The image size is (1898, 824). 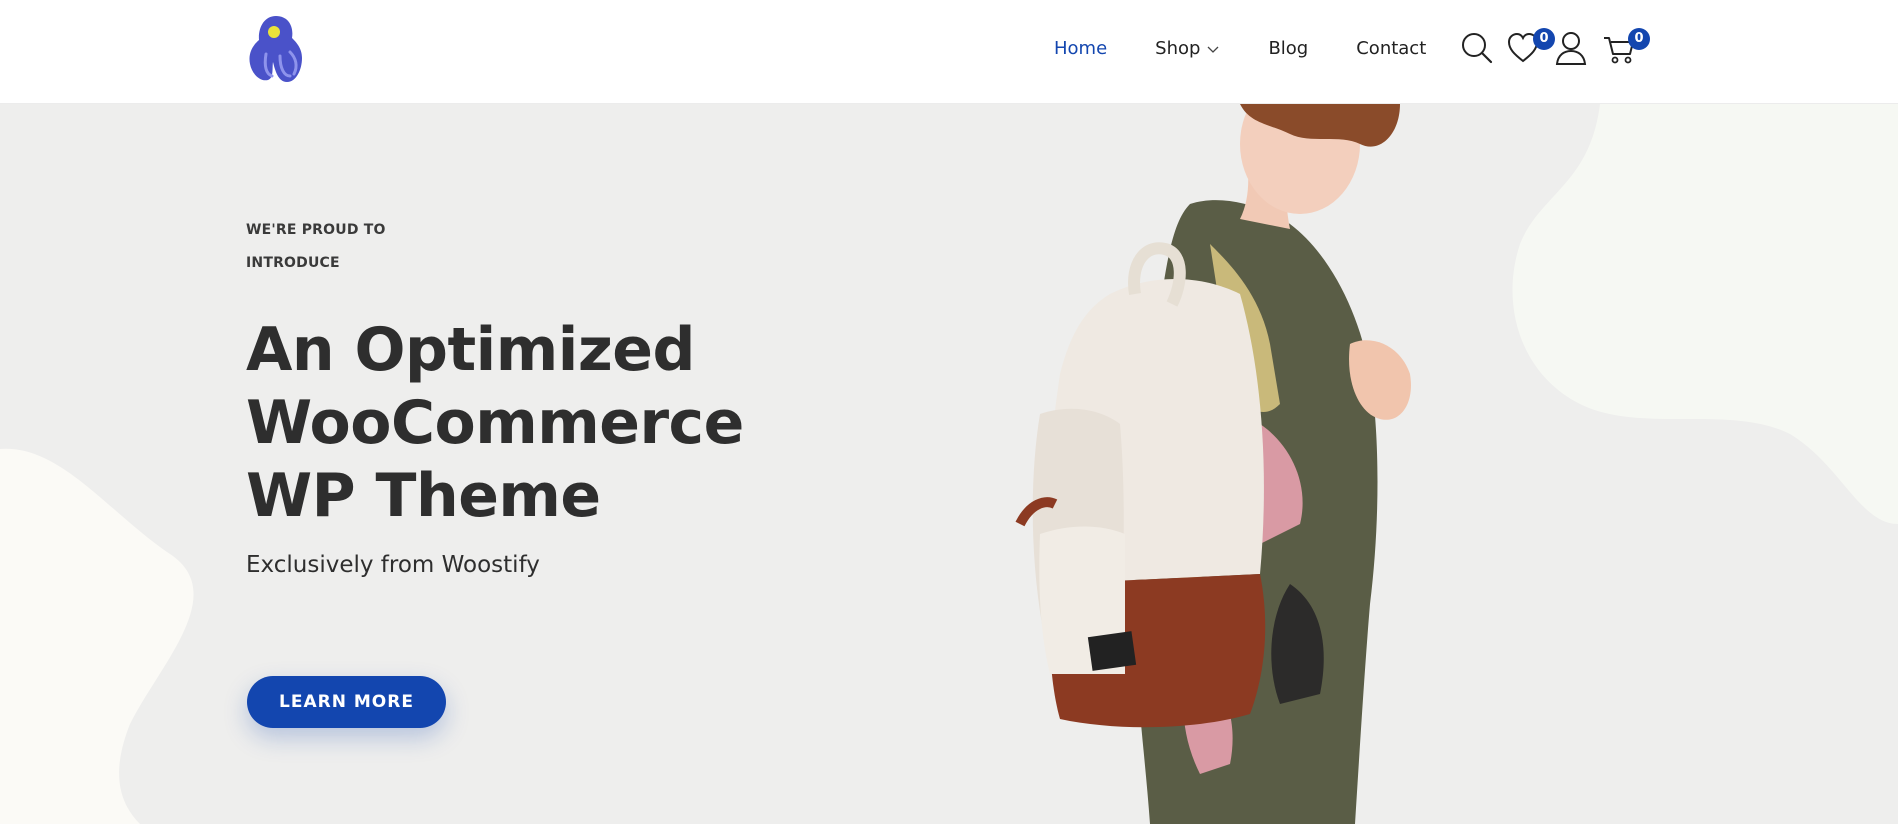 What do you see at coordinates (1639, 39) in the screenshot?
I see `cart-count-badge: 0` at bounding box center [1639, 39].